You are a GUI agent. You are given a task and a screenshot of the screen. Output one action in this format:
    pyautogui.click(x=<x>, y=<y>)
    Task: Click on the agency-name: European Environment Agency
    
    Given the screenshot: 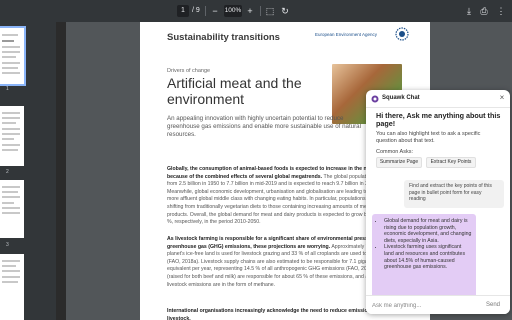 What is the action you would take?
    pyautogui.click(x=346, y=34)
    